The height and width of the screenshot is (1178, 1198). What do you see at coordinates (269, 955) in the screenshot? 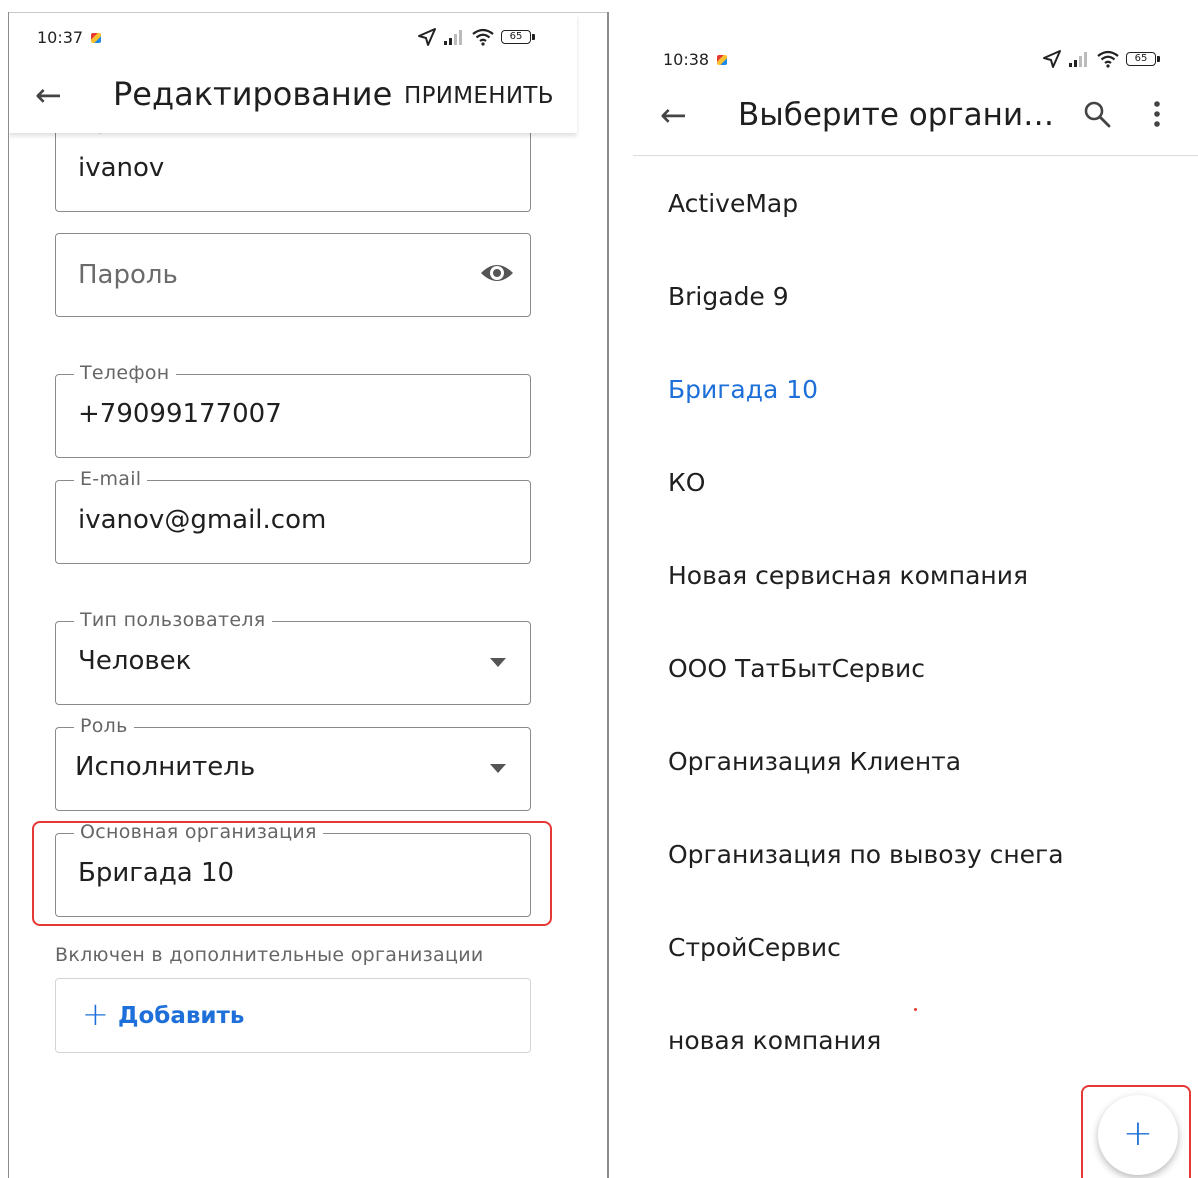
I see `additional-organizations-caption: Включен в дополнительные организации` at bounding box center [269, 955].